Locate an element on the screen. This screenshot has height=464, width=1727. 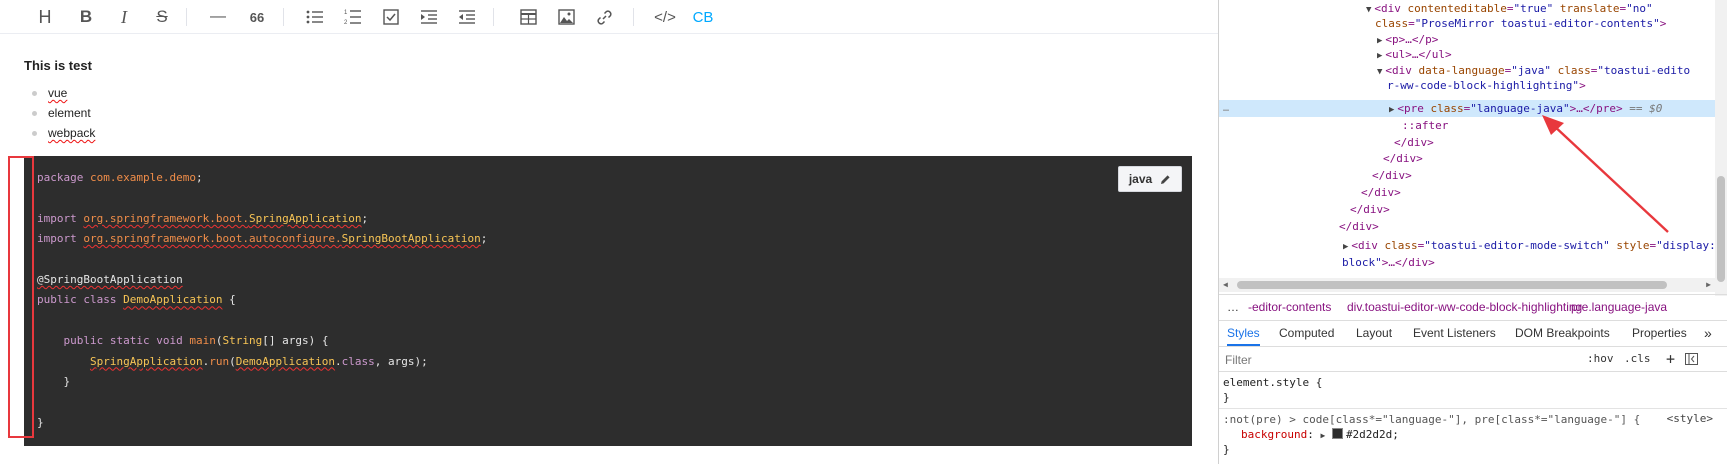
css-declaration: background: ▶ #2d2d2d; is located at coordinates (1320, 435).